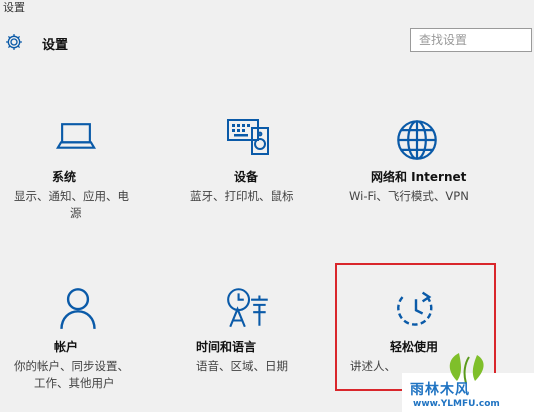 The height and width of the screenshot is (412, 534). I want to click on globe-icon, so click(417, 140).